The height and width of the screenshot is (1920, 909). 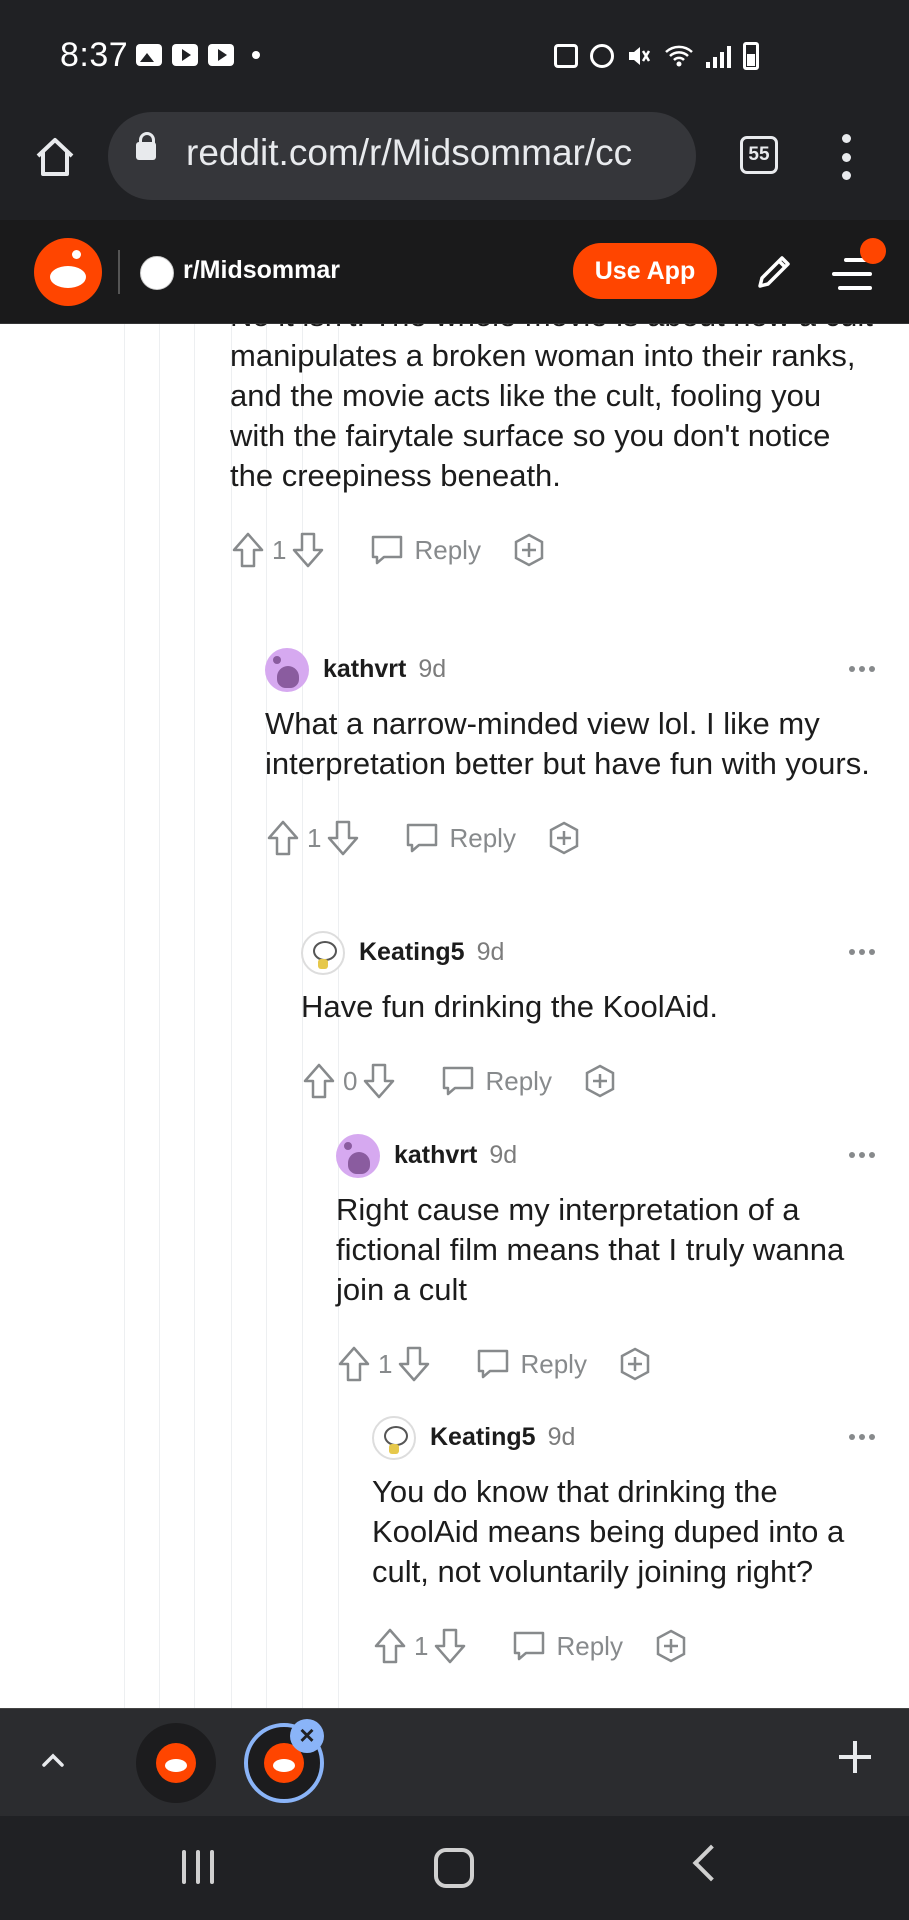 What do you see at coordinates (146, 146) in the screenshot?
I see `lock-icon` at bounding box center [146, 146].